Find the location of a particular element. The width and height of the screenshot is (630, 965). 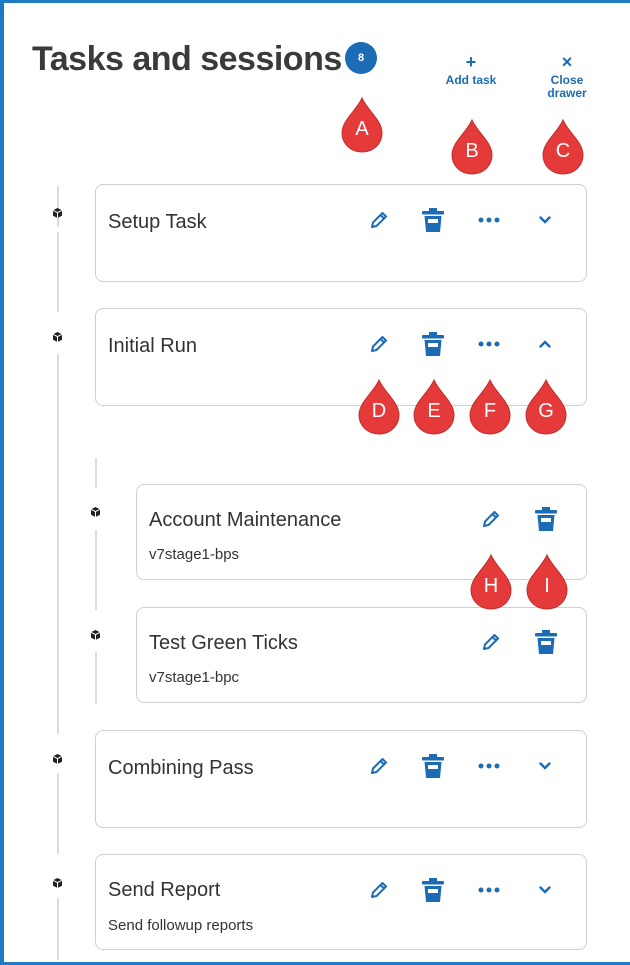

callout-marker: G is located at coordinates (546, 407).